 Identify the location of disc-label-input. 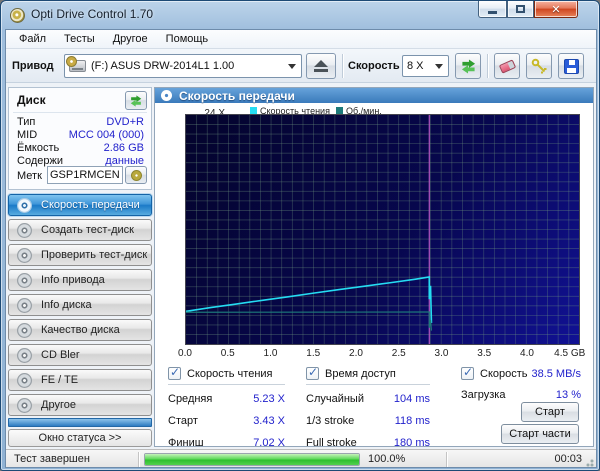
(85, 175).